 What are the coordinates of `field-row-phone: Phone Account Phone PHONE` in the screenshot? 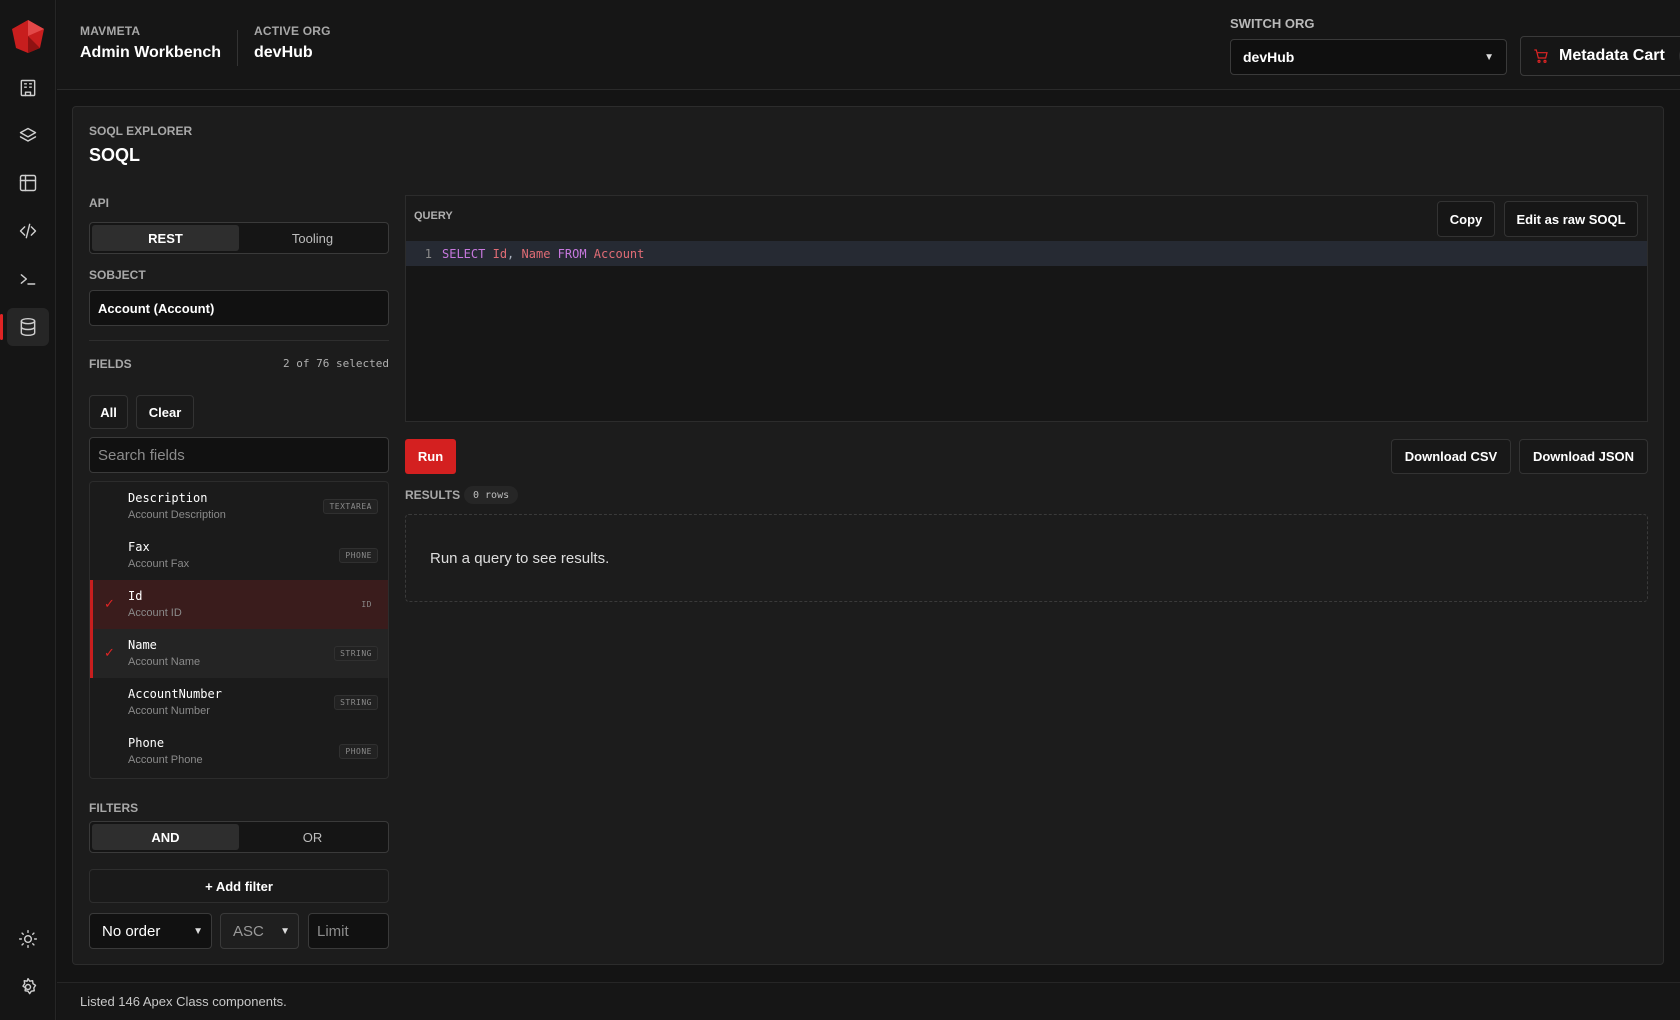 It's located at (239, 751).